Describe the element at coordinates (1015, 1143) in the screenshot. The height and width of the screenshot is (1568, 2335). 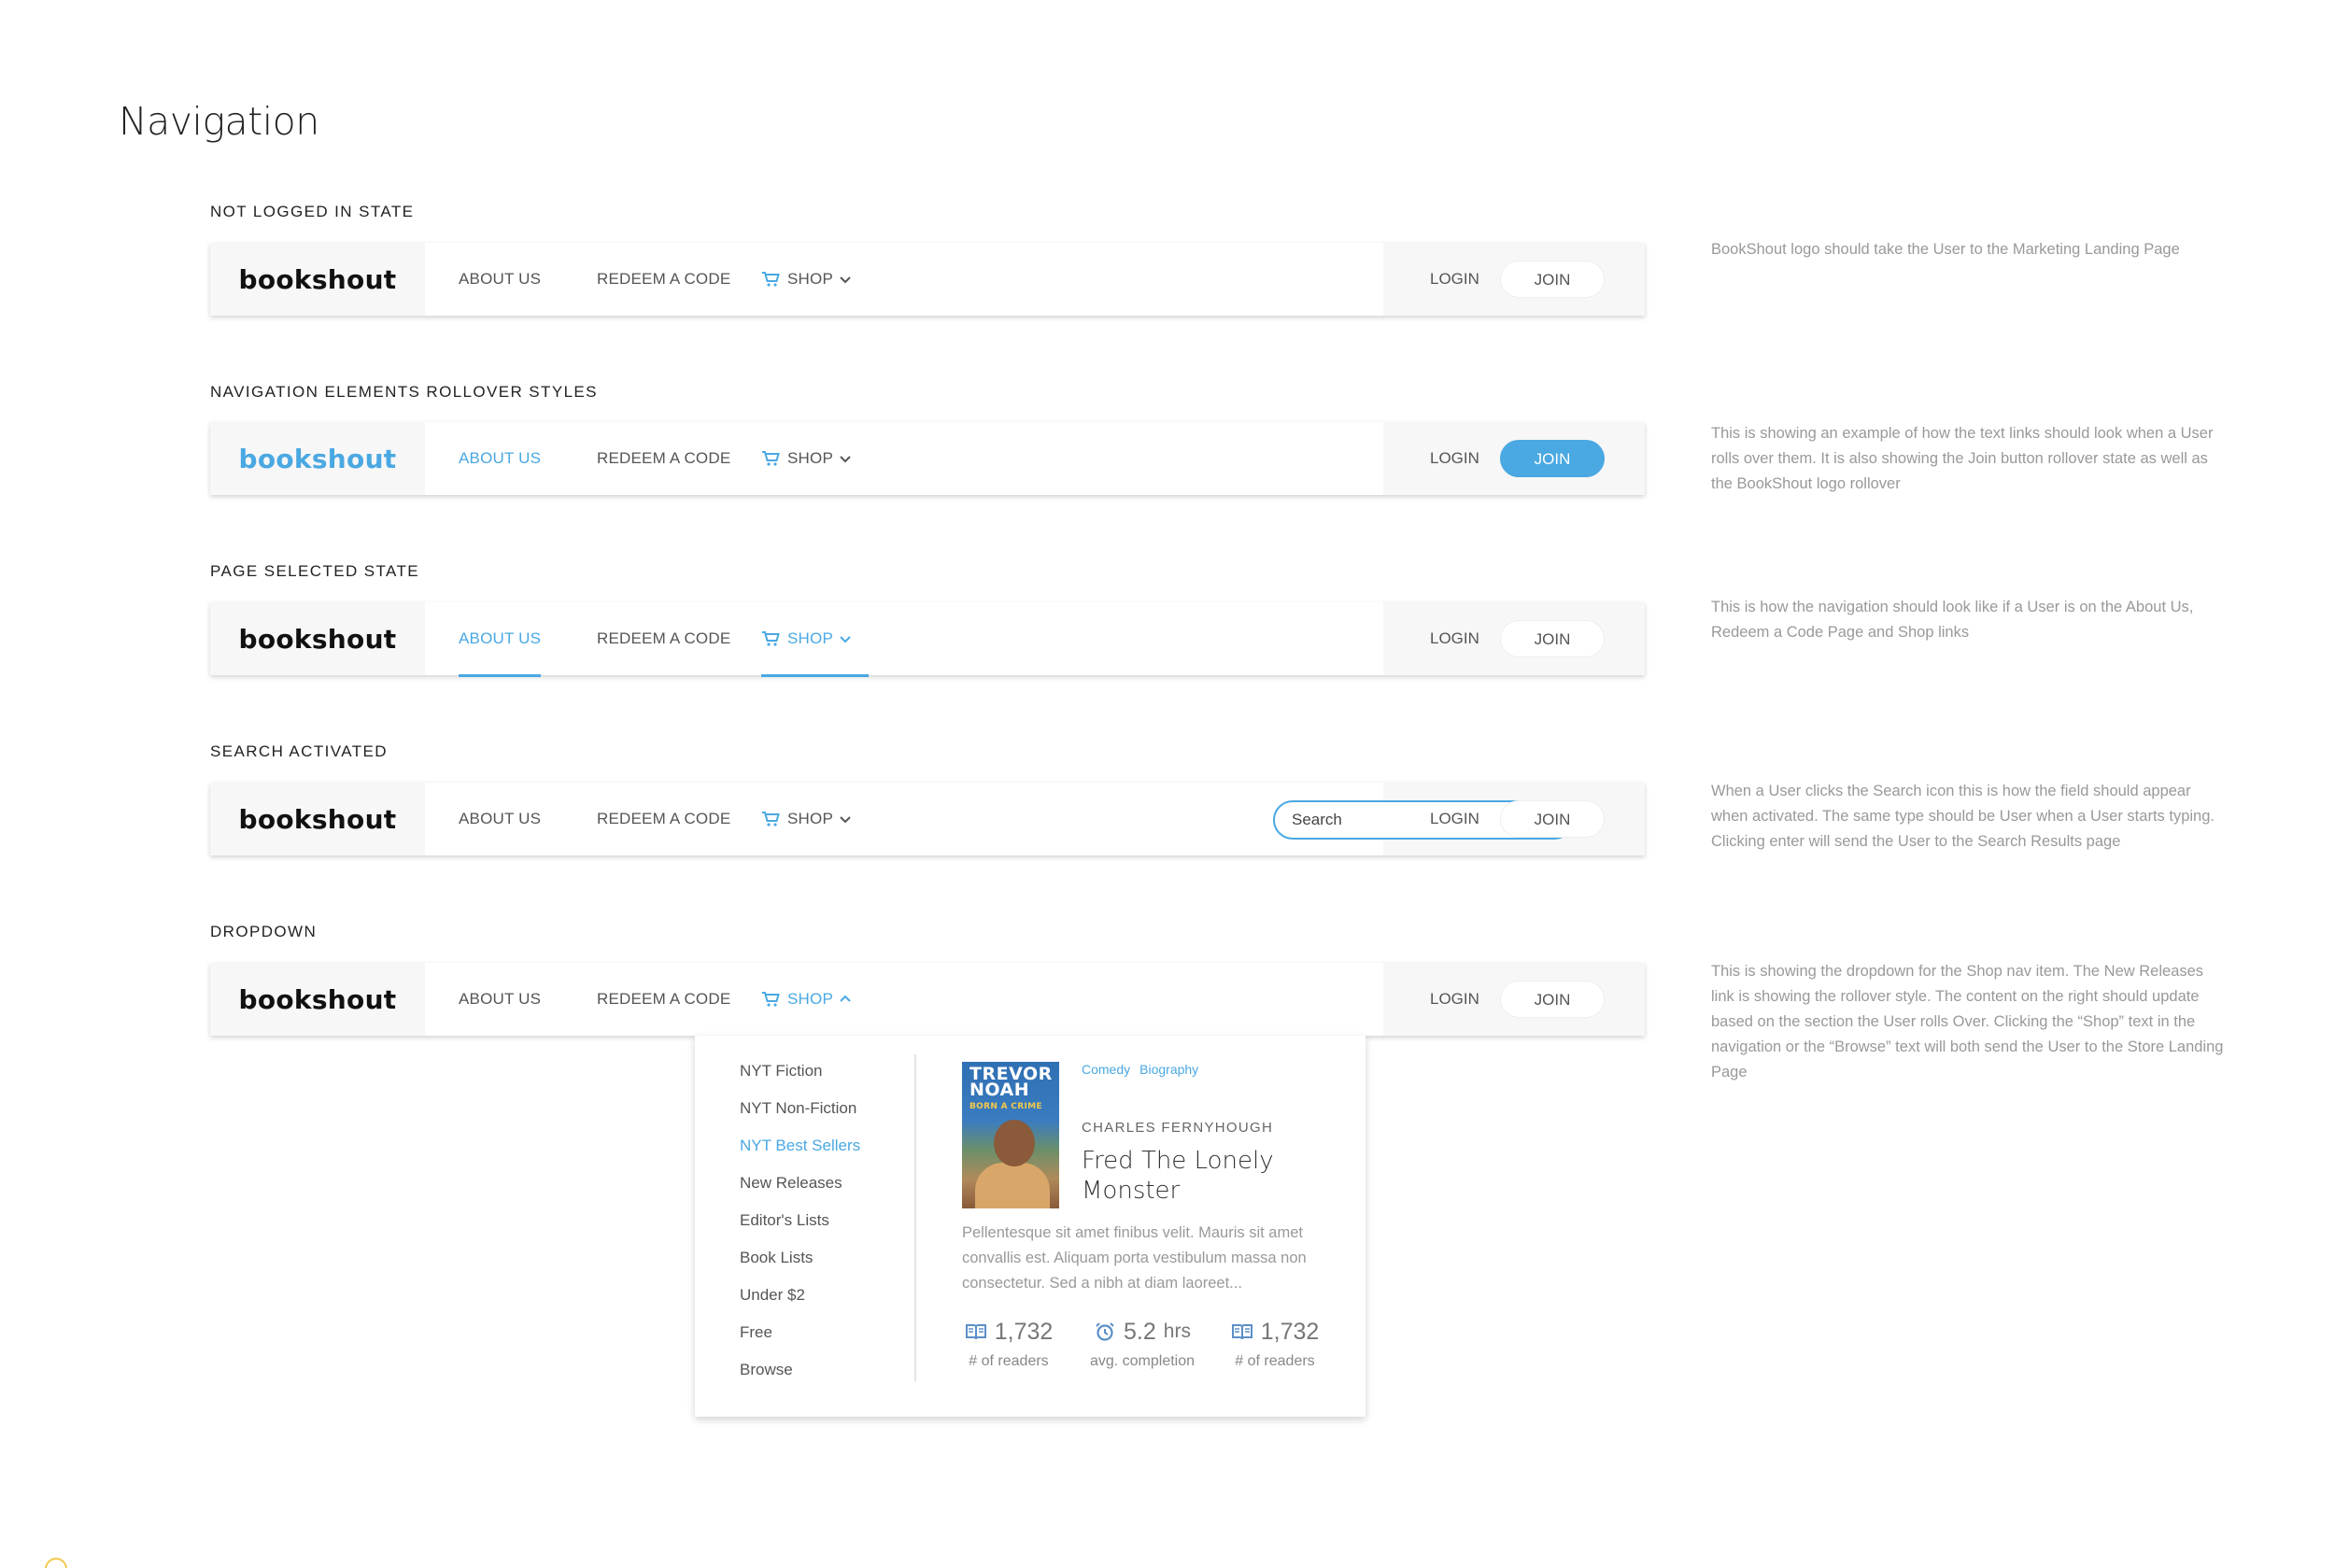
I see `book-cover-figure-face` at that location.